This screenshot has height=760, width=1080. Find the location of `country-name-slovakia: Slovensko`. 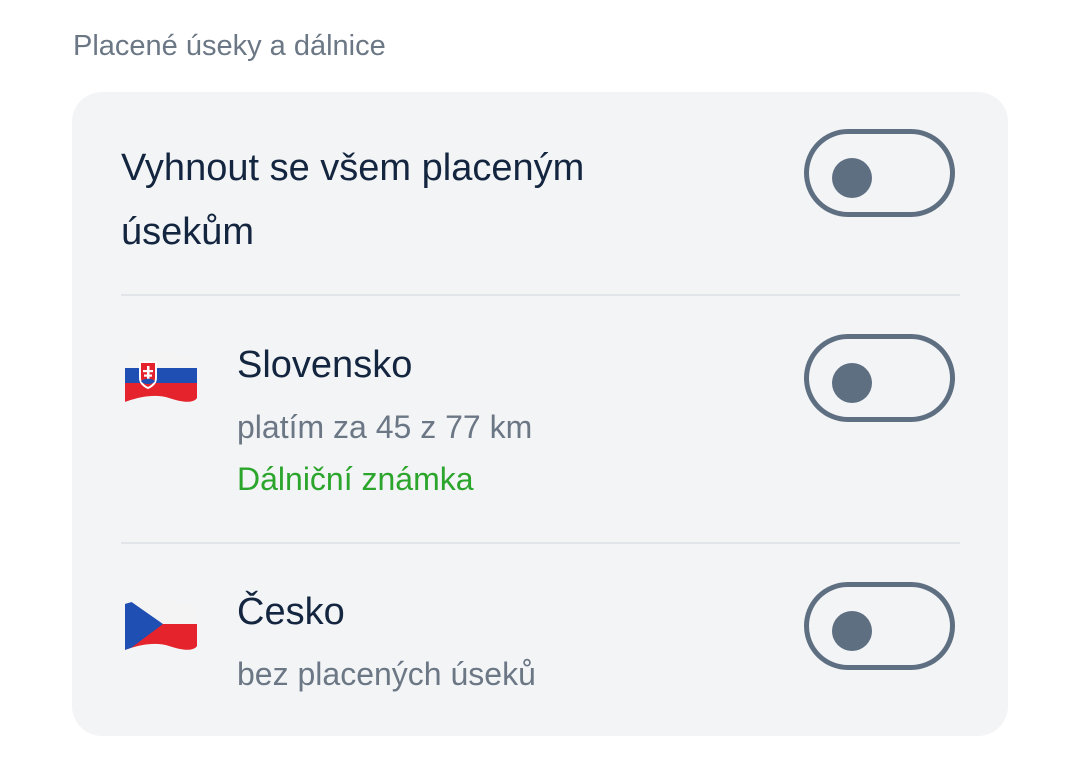

country-name-slovakia: Slovensko is located at coordinates (325, 365).